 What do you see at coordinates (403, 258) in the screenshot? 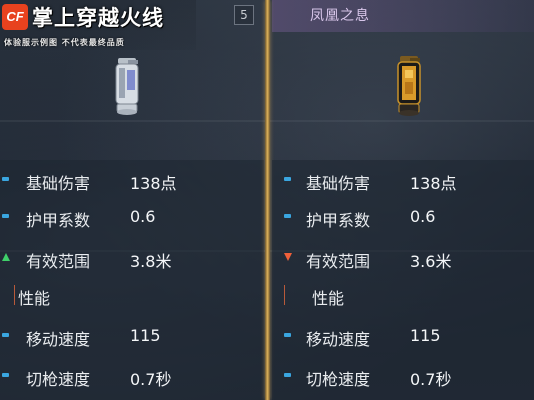
I see `stat-row-range: 有效范围 3.6米` at bounding box center [403, 258].